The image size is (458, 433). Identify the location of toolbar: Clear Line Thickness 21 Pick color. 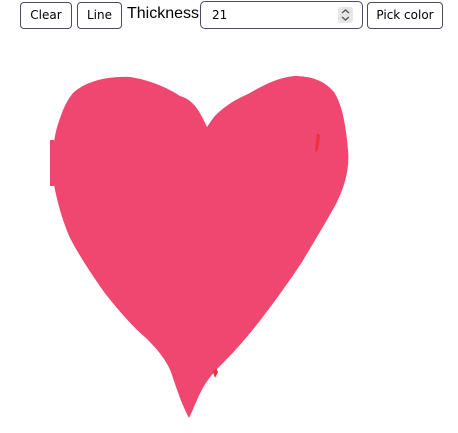
(229, 16).